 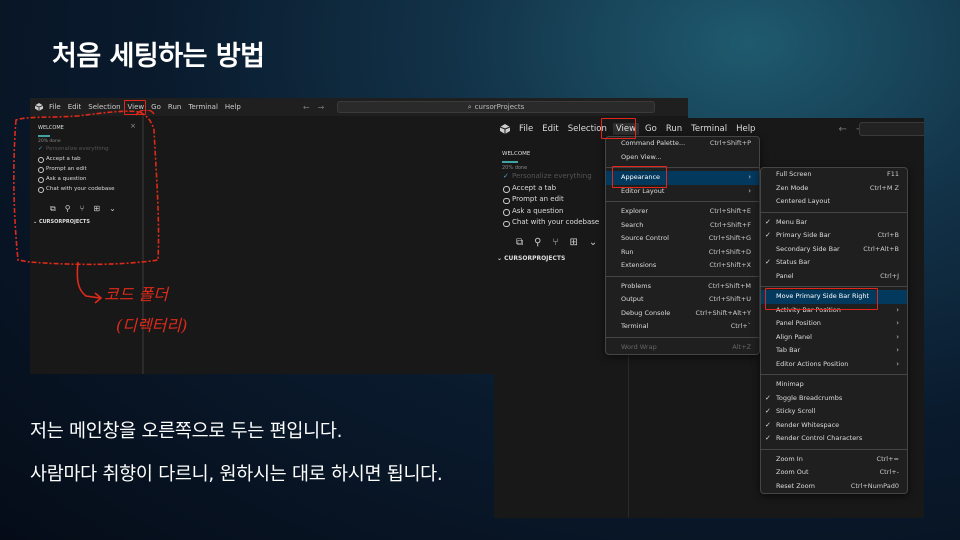 What do you see at coordinates (803, 235) in the screenshot?
I see `menu-item-label: Primary Side Bar` at bounding box center [803, 235].